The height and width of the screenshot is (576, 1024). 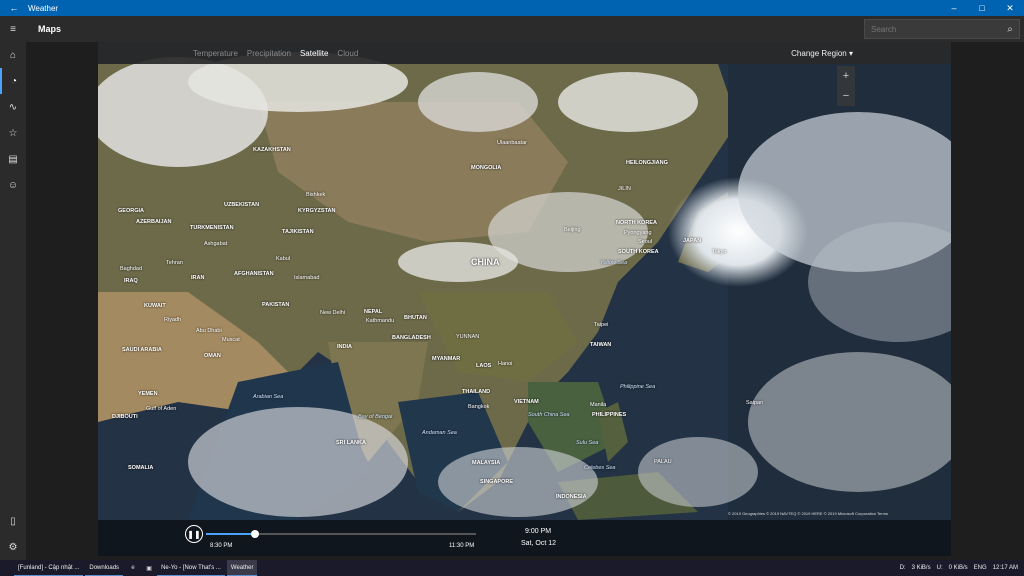 What do you see at coordinates (13, 133) in the screenshot?
I see `favorites-icon: ☆` at bounding box center [13, 133].